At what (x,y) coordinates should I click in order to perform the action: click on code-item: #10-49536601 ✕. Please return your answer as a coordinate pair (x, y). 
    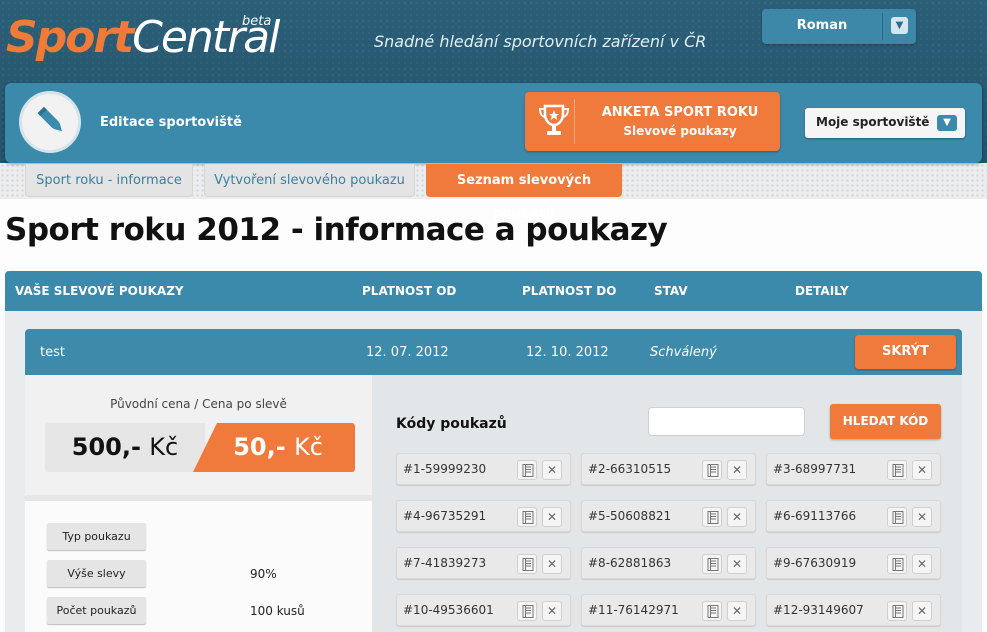
    Looking at the image, I should click on (483, 610).